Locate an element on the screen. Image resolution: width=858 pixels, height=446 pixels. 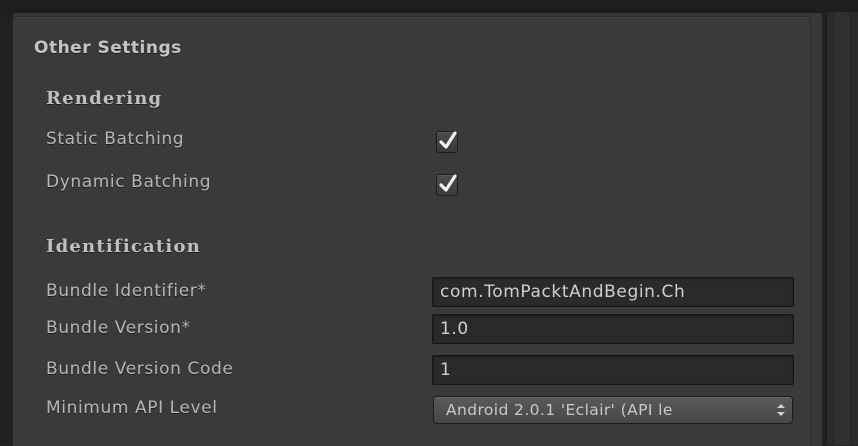
bundle-version-code-label: Bundle Version Code is located at coordinates (140, 369).